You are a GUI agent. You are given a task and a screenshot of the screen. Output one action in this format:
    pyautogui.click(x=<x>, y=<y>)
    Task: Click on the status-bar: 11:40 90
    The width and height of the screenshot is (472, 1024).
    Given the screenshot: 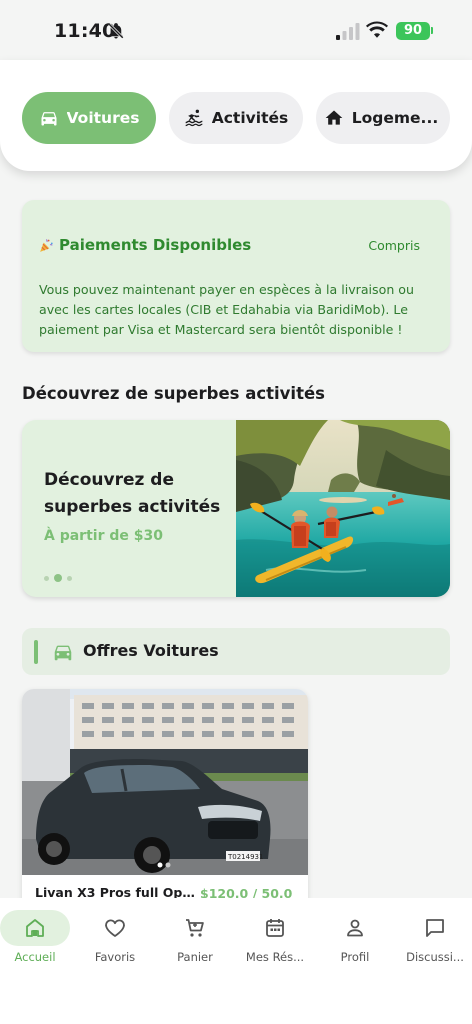 What is the action you would take?
    pyautogui.click(x=236, y=32)
    